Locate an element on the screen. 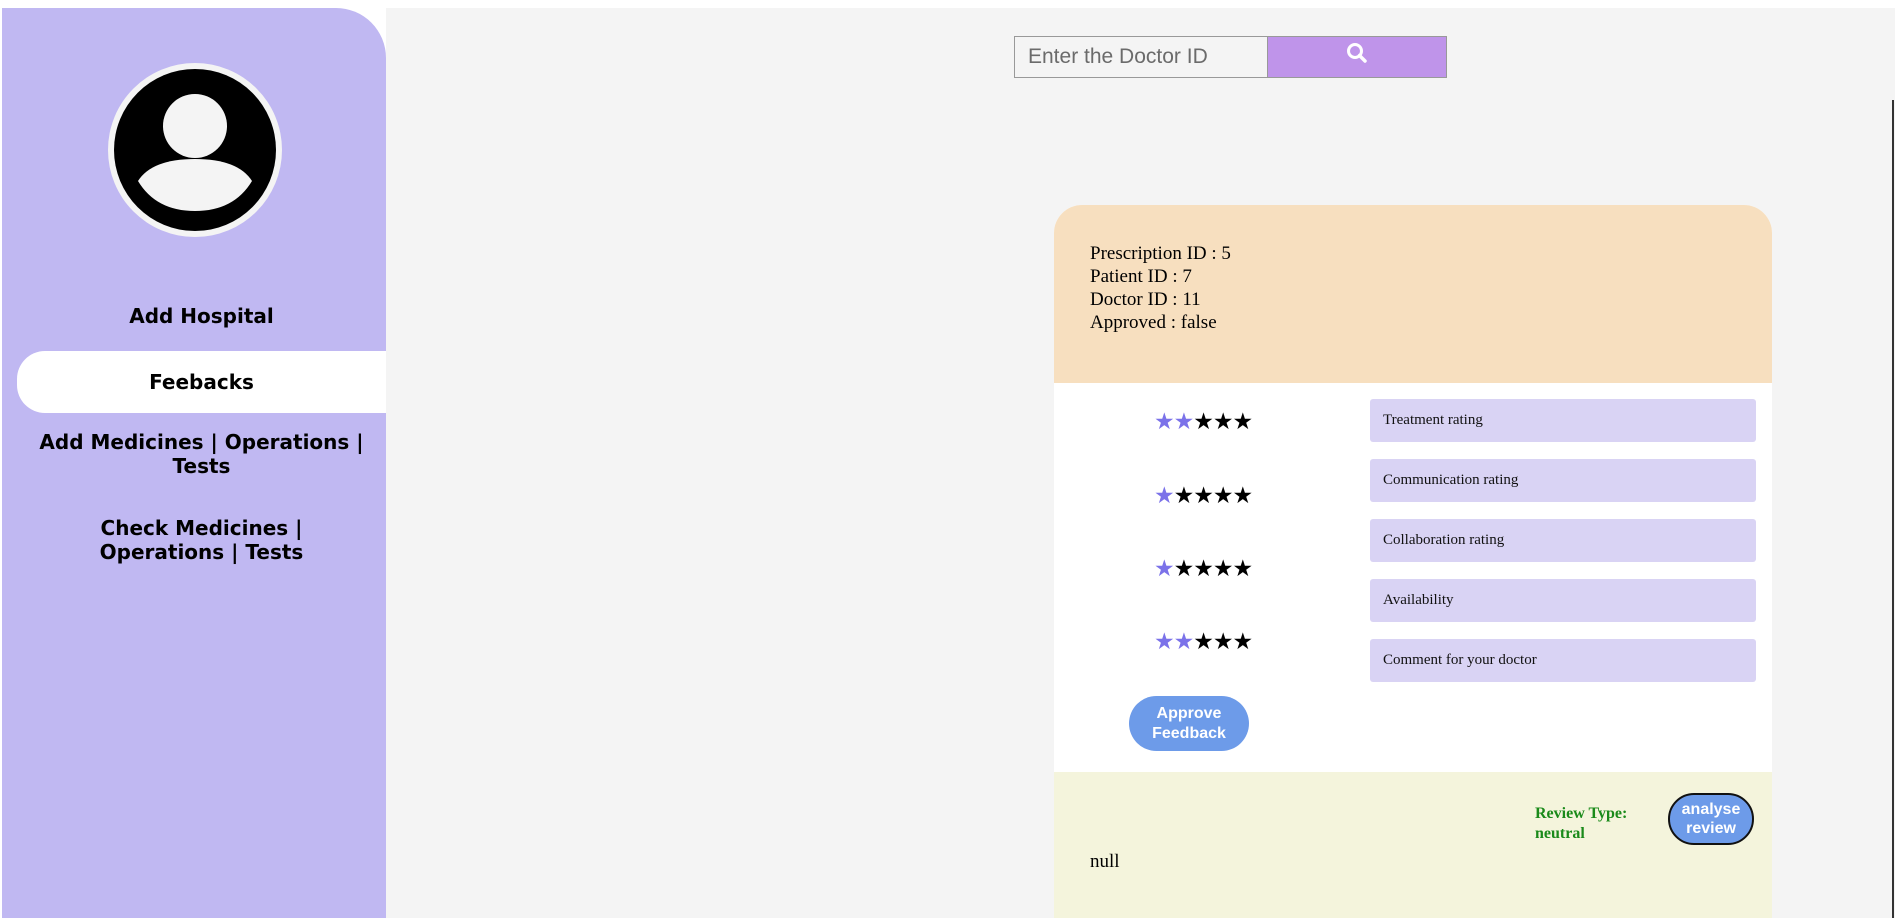 Image resolution: width=1895 pixels, height=918 pixels. avatar is located at coordinates (195, 150).